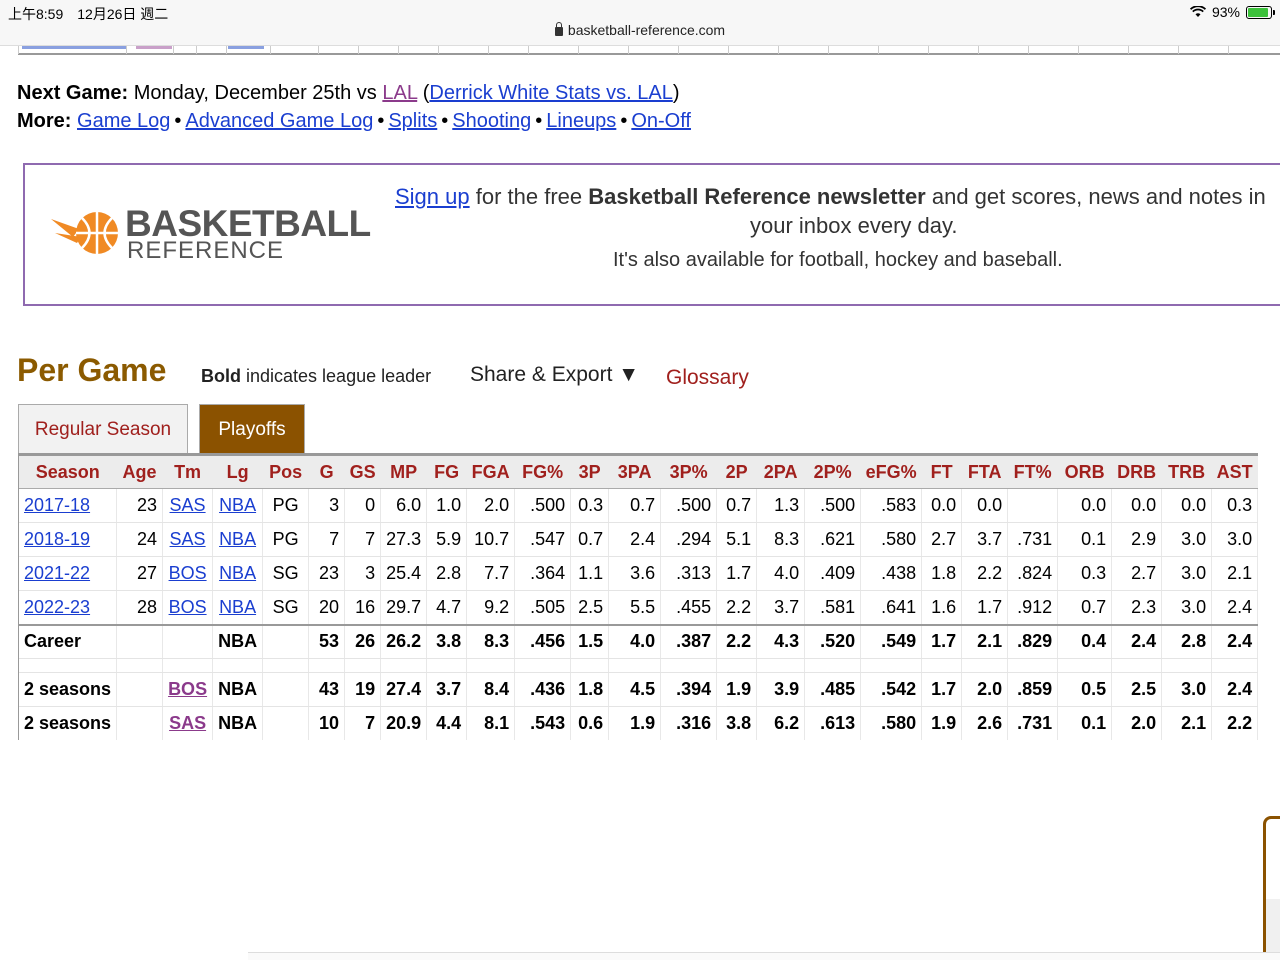 The image size is (1280, 960). Describe the element at coordinates (634, 471) in the screenshot. I see `column-header-3pa: 3PA` at that location.